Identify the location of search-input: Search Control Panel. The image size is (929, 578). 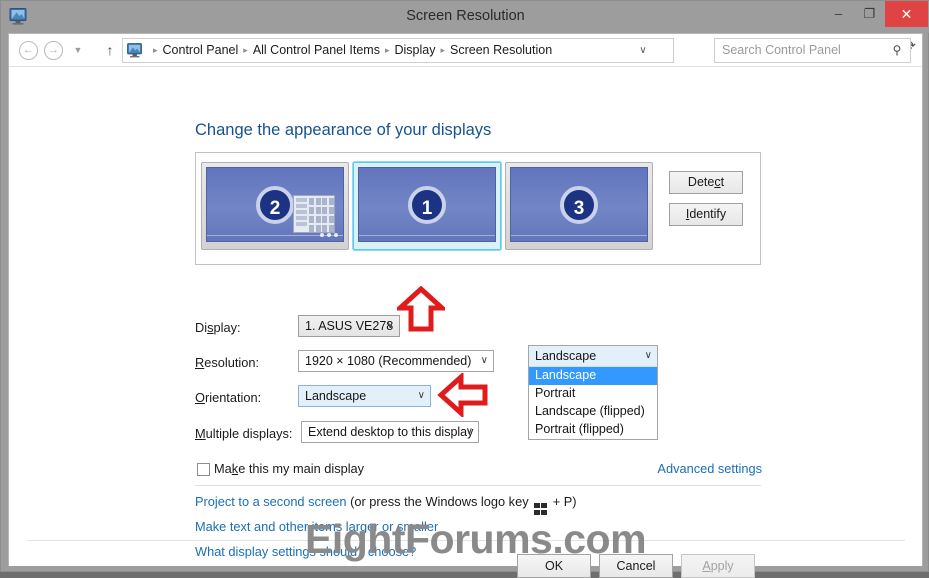
(781, 50).